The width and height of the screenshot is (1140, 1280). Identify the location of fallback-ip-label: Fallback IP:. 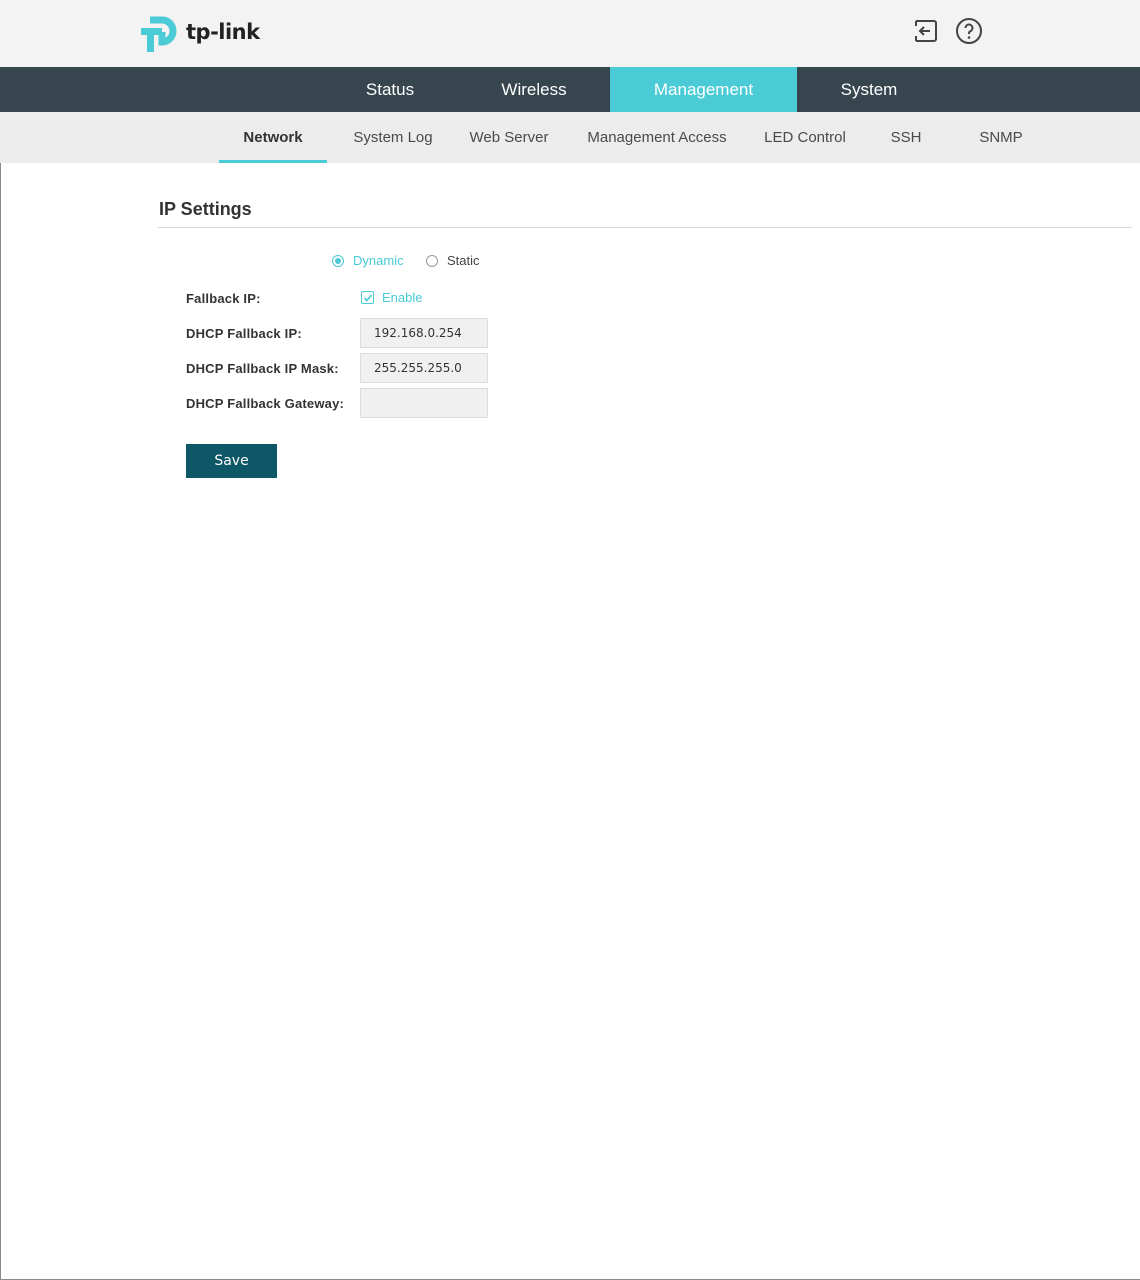
(223, 298).